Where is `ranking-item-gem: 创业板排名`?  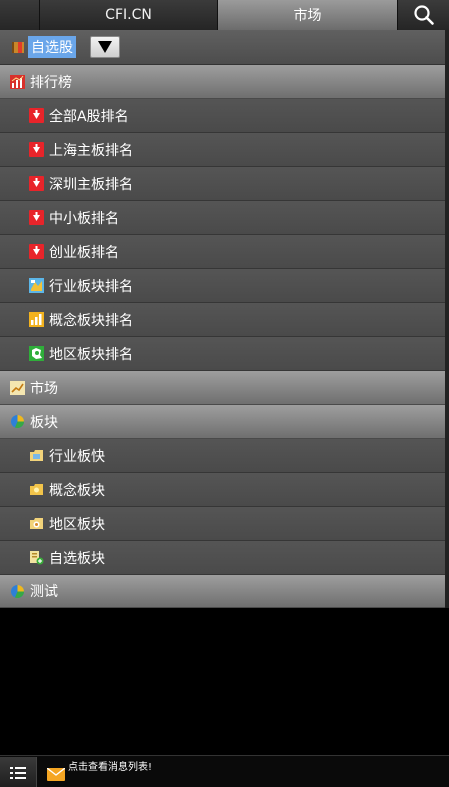 ranking-item-gem: 创业板排名 is located at coordinates (222, 252).